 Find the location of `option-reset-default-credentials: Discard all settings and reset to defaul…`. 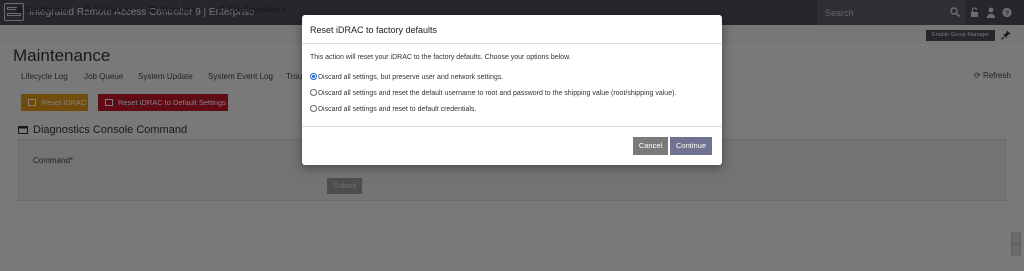

option-reset-default-credentials: Discard all settings and reset to defaul… is located at coordinates (393, 109).